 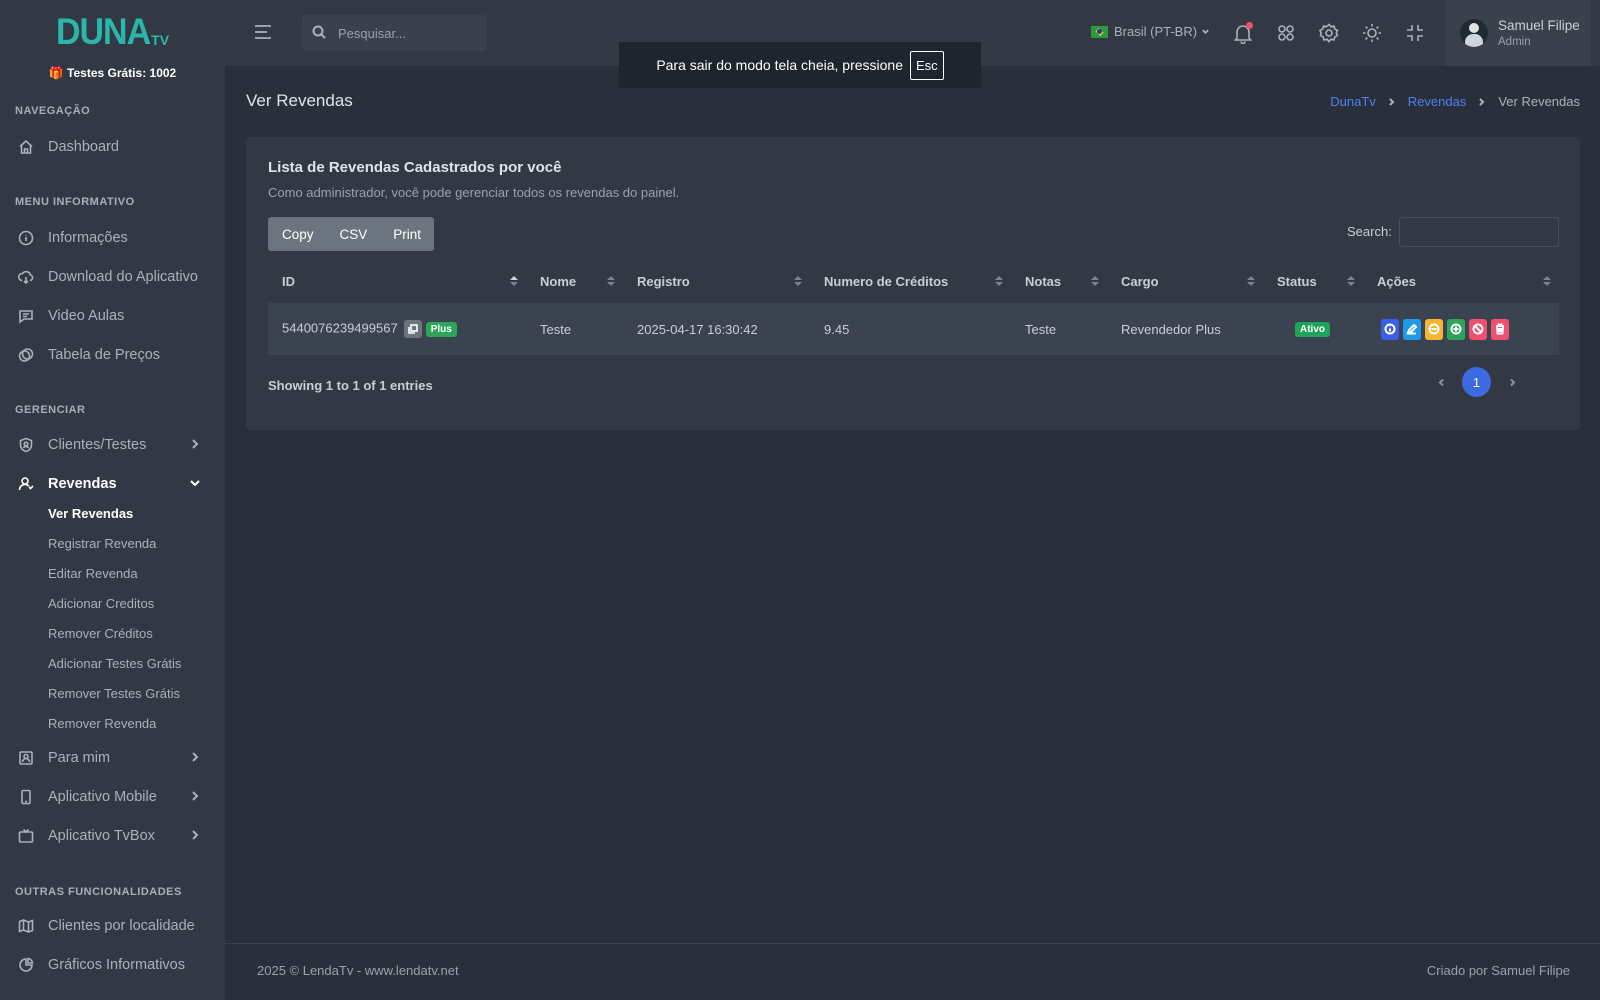 I want to click on chevron-left-icon, so click(x=1441, y=382).